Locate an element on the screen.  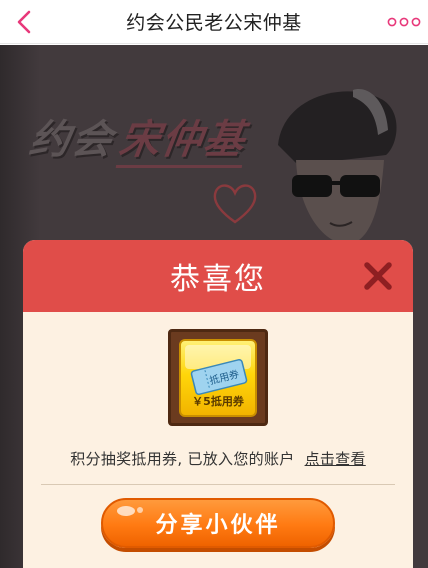
reward-message-text: 积分抽奖抵用券, 已放入您的账户 is located at coordinates (182, 459).